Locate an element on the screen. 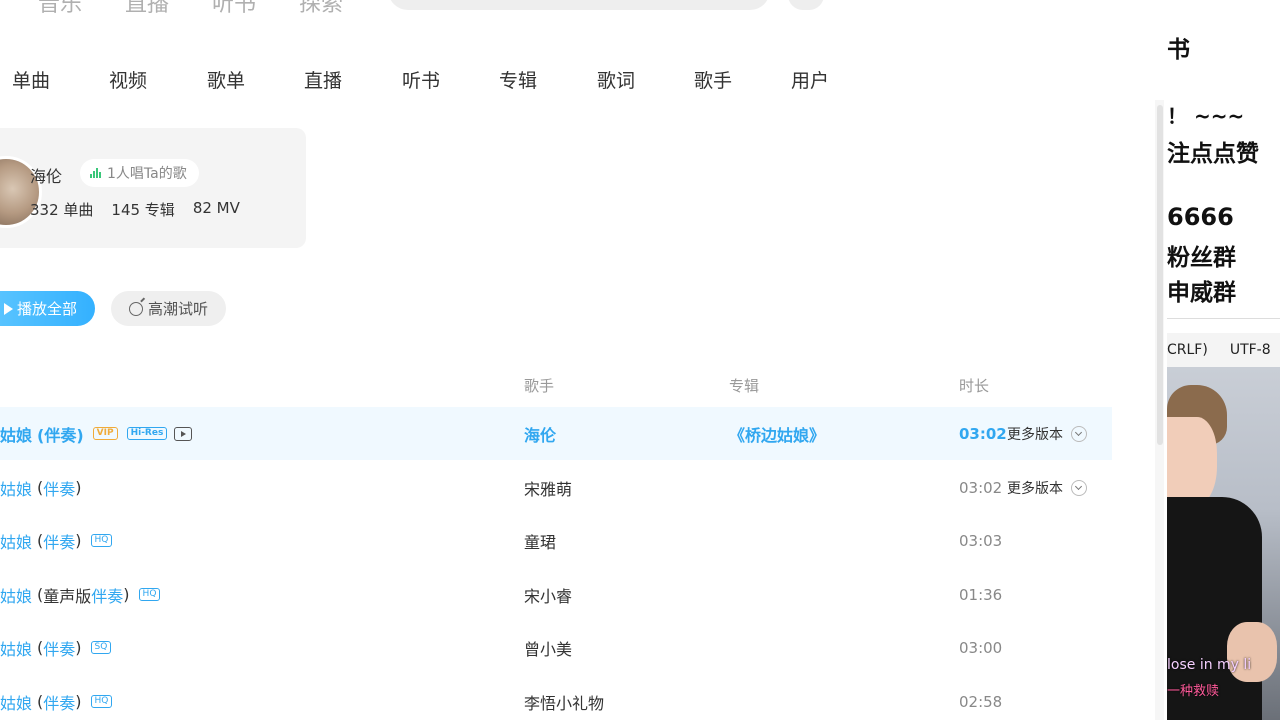  line-ending-status: CRLF) is located at coordinates (1187, 350).